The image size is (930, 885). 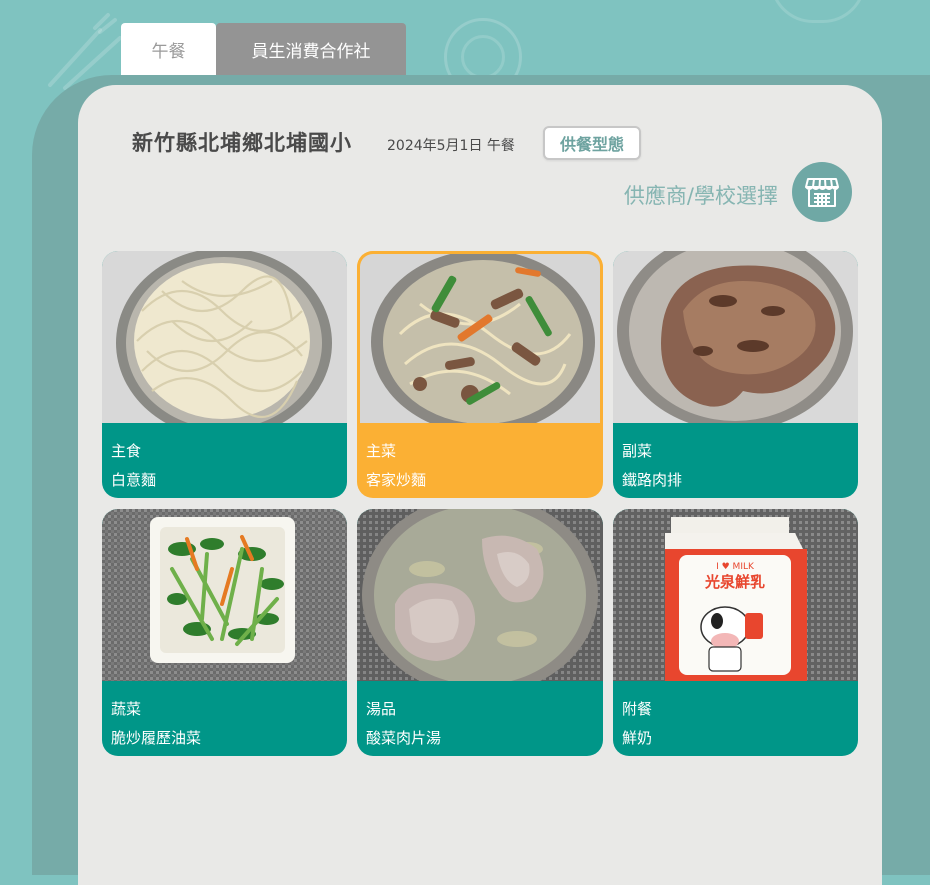 What do you see at coordinates (480, 595) in the screenshot?
I see `dish-photo-pickled-cabbage-pork-soup` at bounding box center [480, 595].